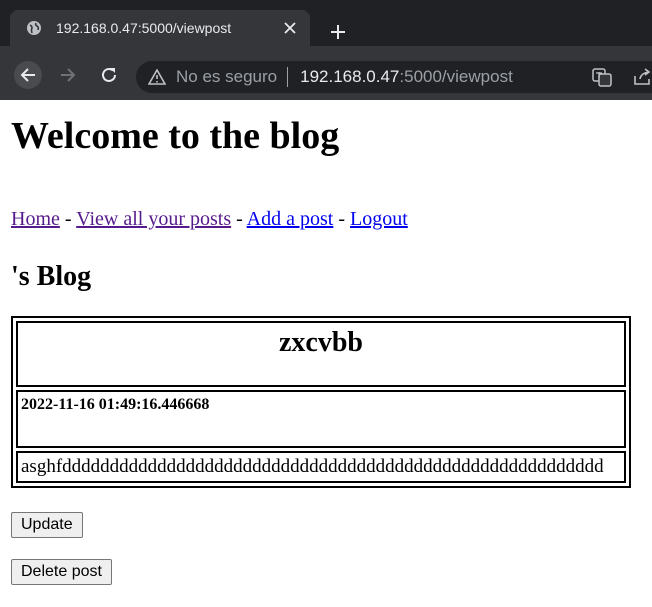 This screenshot has height=607, width=652. What do you see at coordinates (144, 28) in the screenshot?
I see `tab-title: 192.168.0.47:5000/viewpost` at bounding box center [144, 28].